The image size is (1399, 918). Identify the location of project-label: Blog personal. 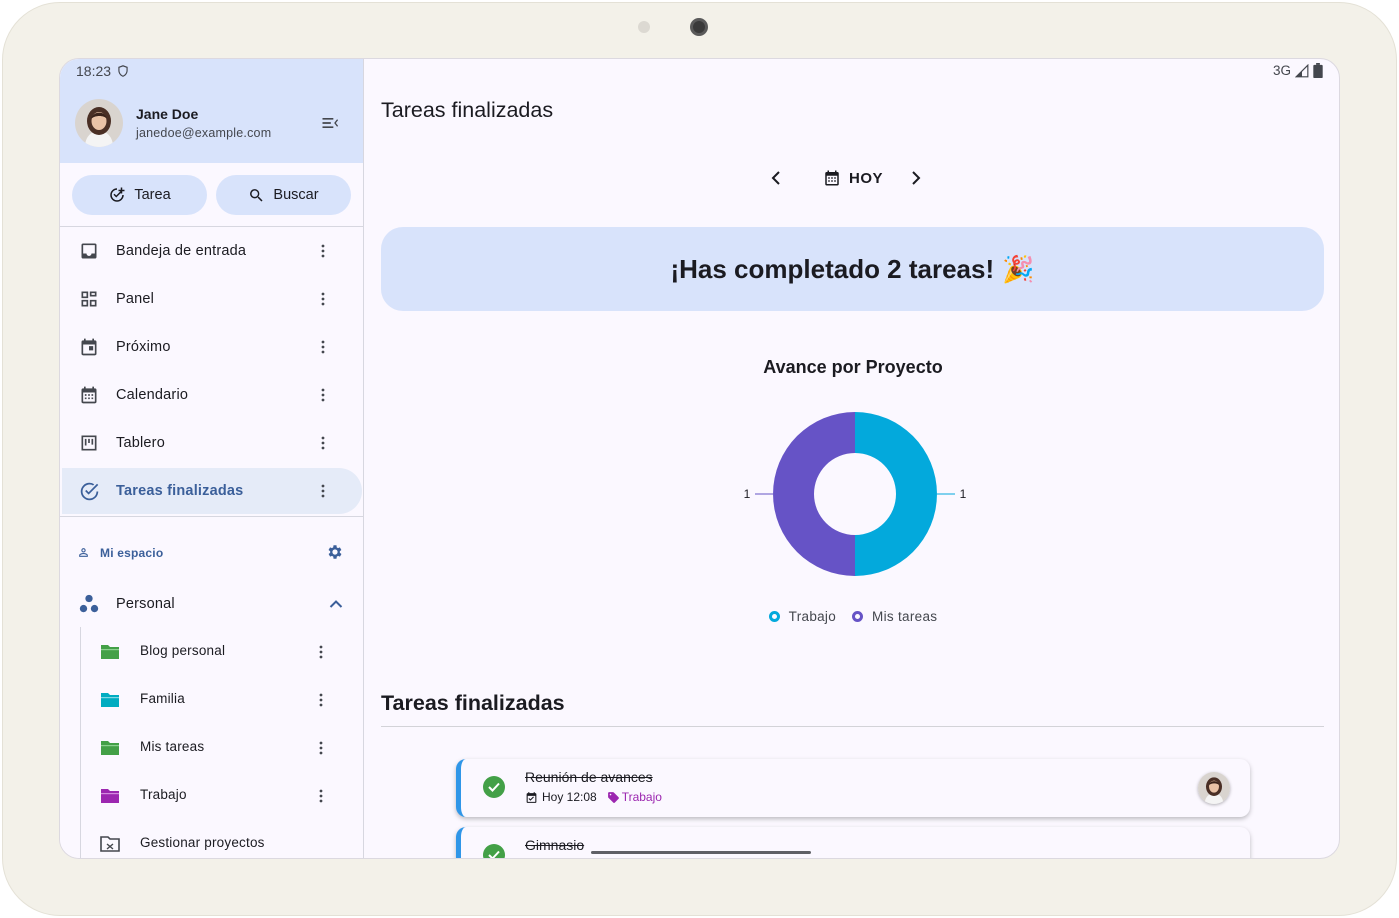
(183, 650).